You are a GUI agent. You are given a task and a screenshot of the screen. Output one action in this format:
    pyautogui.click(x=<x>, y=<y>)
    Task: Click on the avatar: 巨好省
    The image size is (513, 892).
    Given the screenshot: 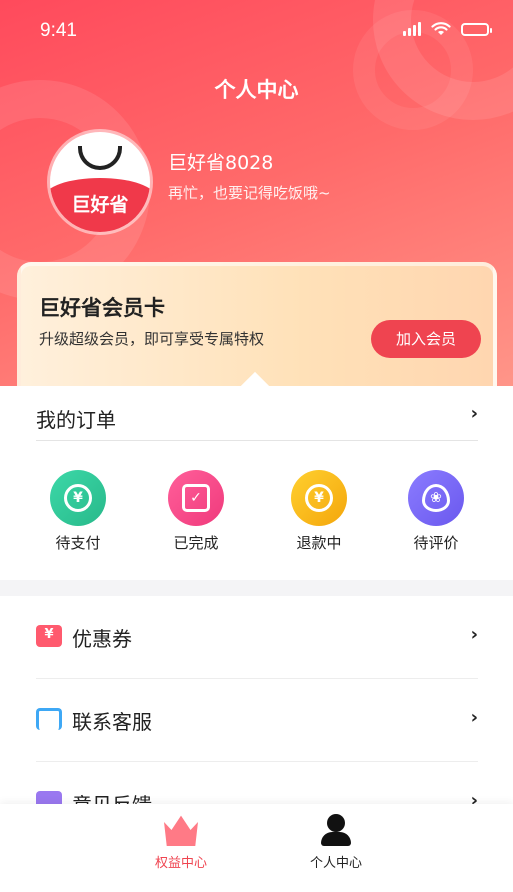 What is the action you would take?
    pyautogui.click(x=100, y=182)
    